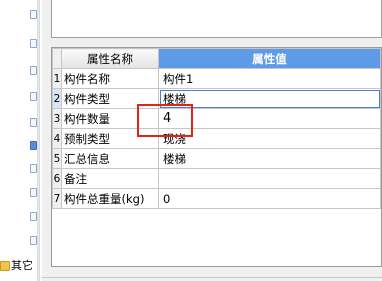 The width and height of the screenshot is (382, 281). What do you see at coordinates (110, 98) in the screenshot?
I see `property-name-cell: 构件类型` at bounding box center [110, 98].